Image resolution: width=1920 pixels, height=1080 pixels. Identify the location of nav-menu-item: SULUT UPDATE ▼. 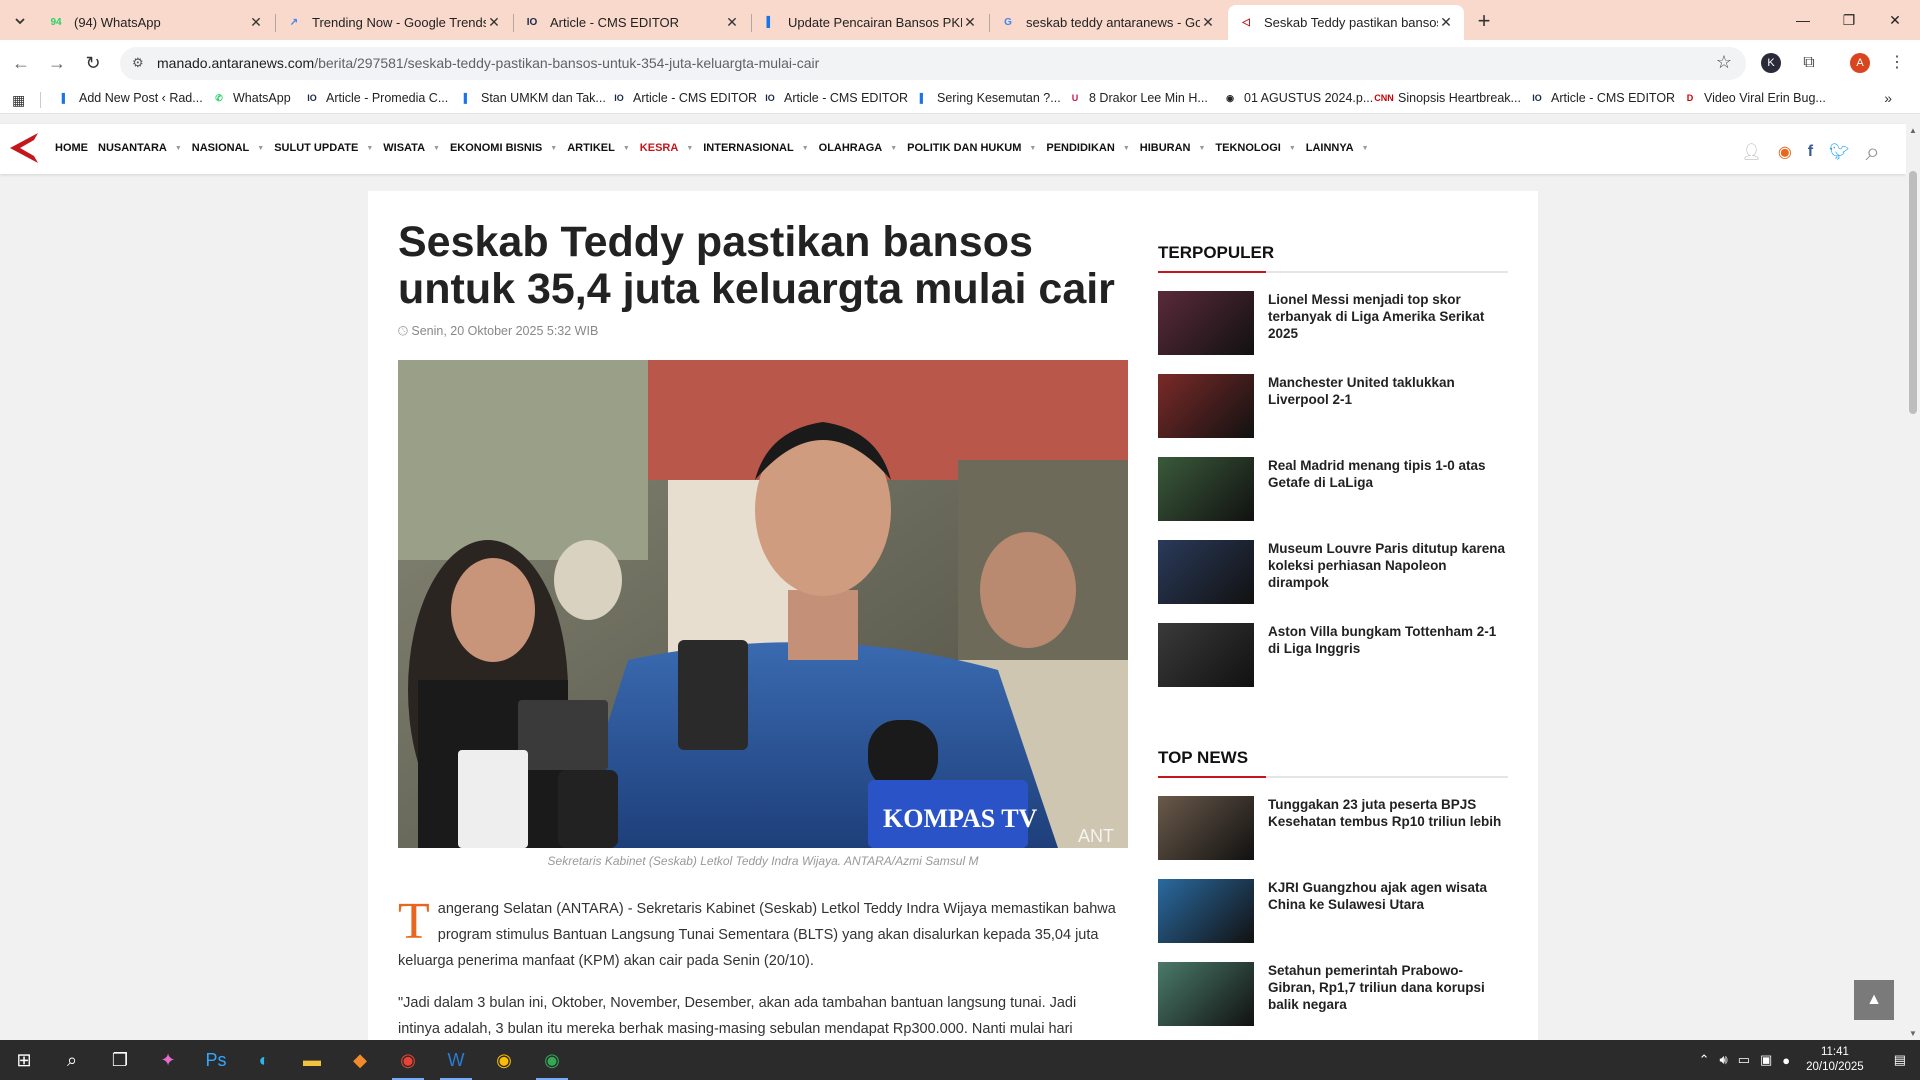
(323, 148).